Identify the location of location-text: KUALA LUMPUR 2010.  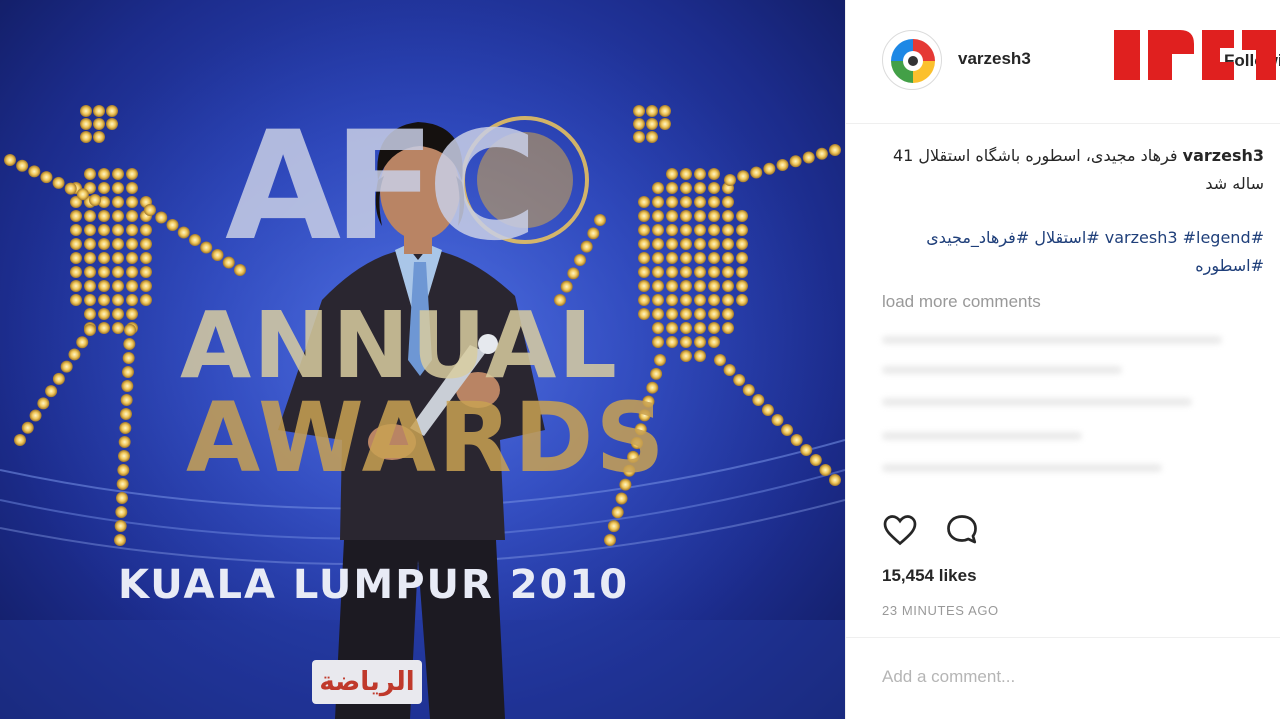
(374, 585).